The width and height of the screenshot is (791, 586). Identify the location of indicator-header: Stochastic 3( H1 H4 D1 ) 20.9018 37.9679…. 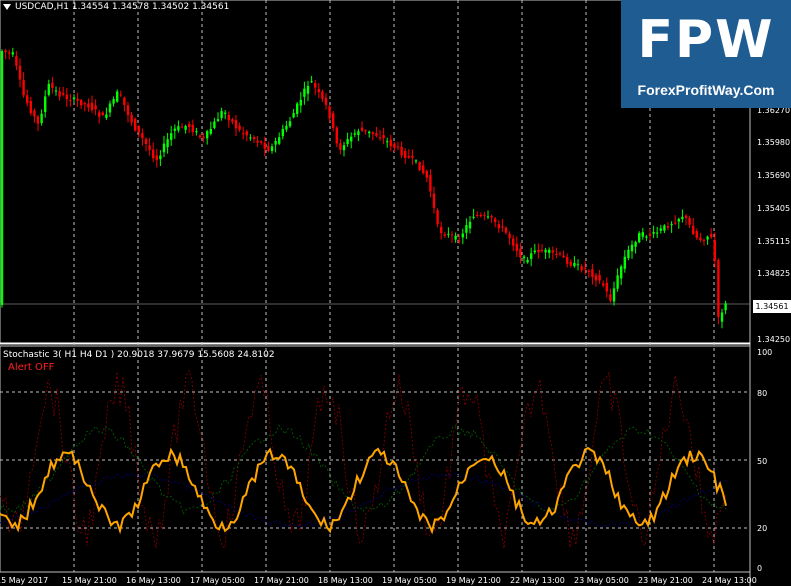
(139, 355).